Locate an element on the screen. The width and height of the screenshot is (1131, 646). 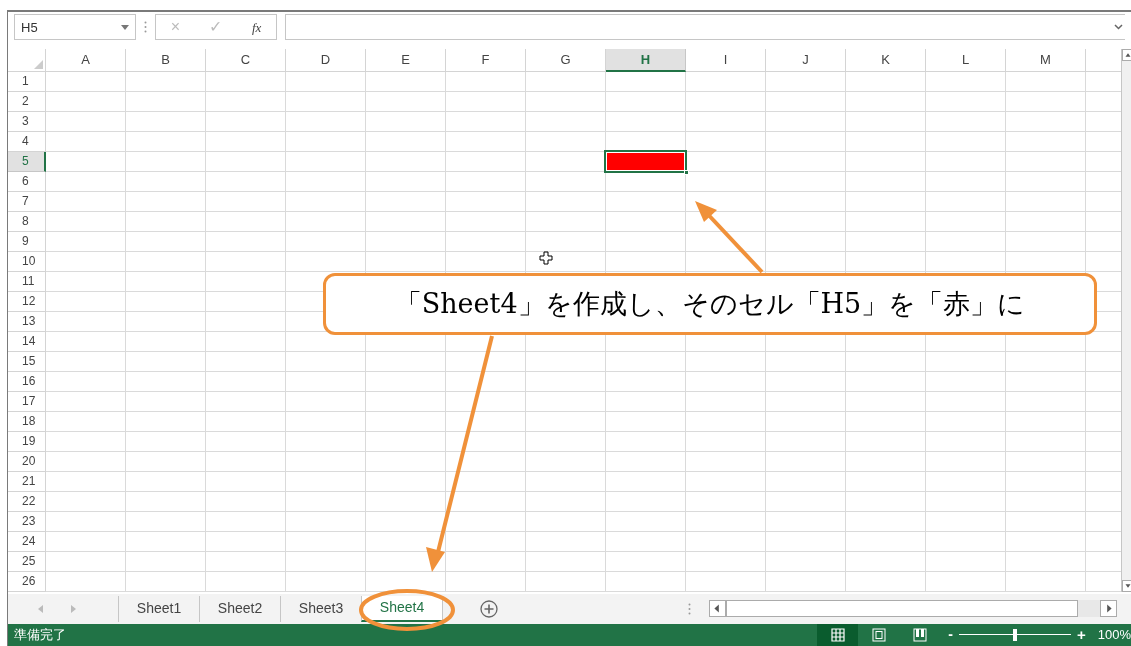
column-header: K is located at coordinates (886, 60).